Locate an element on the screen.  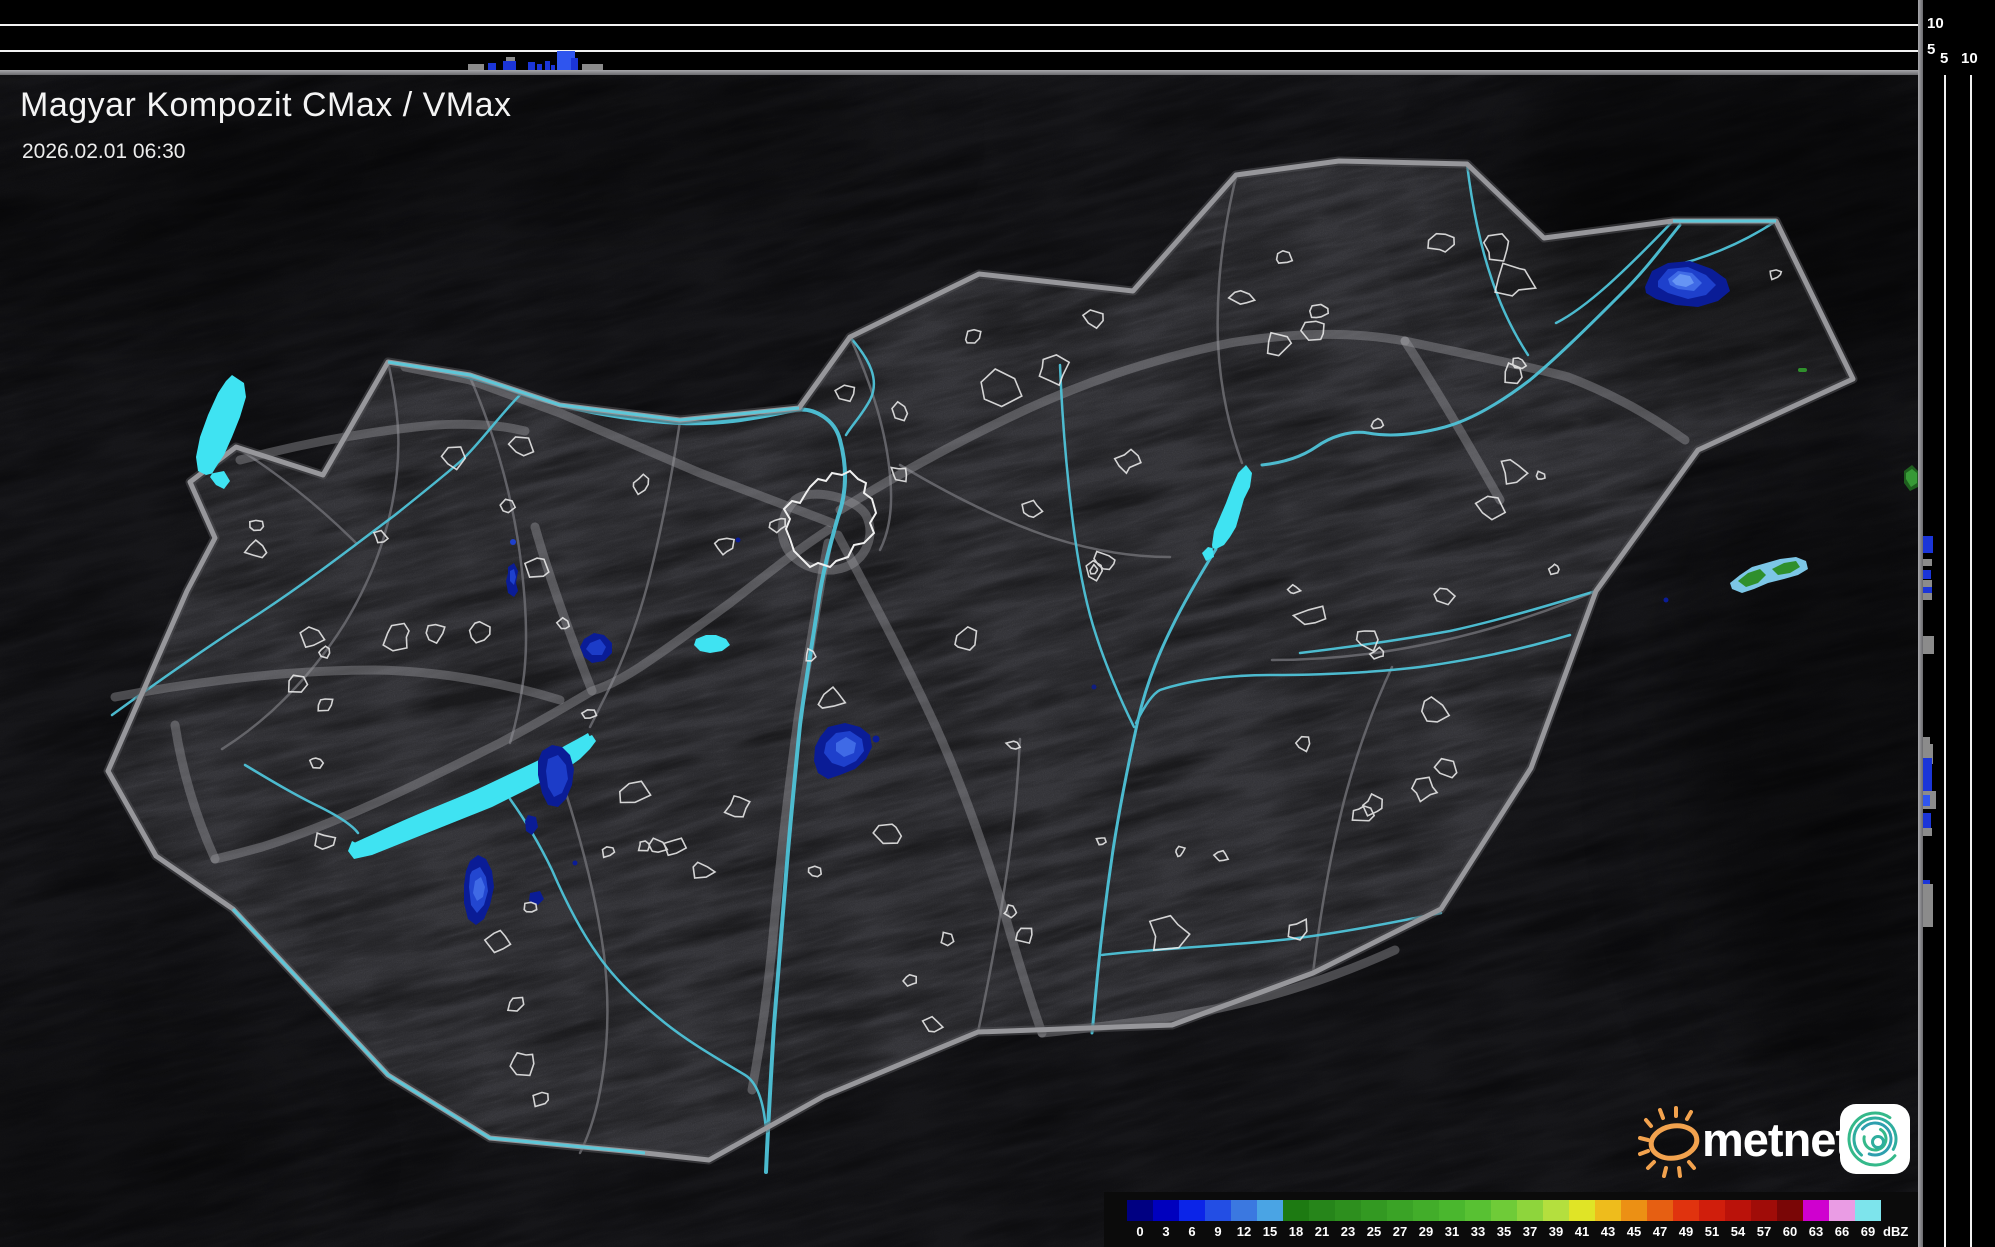
page-title: Magyar Kompozit CMax / VMax is located at coordinates (266, 105).